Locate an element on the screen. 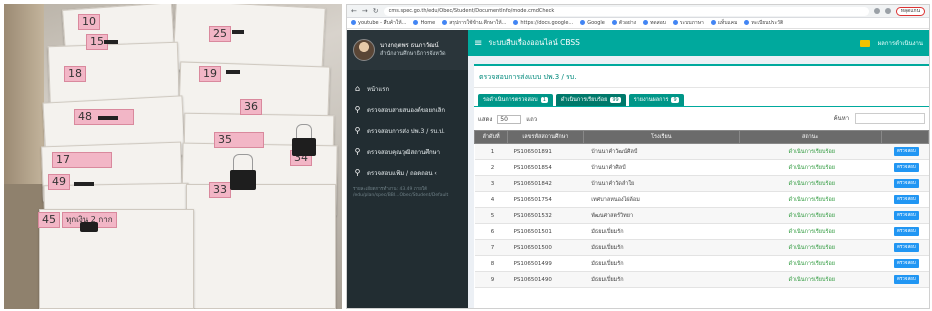 This screenshot has height=311, width=932. bookmark-item: ทะเบียนประวัติ is located at coordinates (763, 23).